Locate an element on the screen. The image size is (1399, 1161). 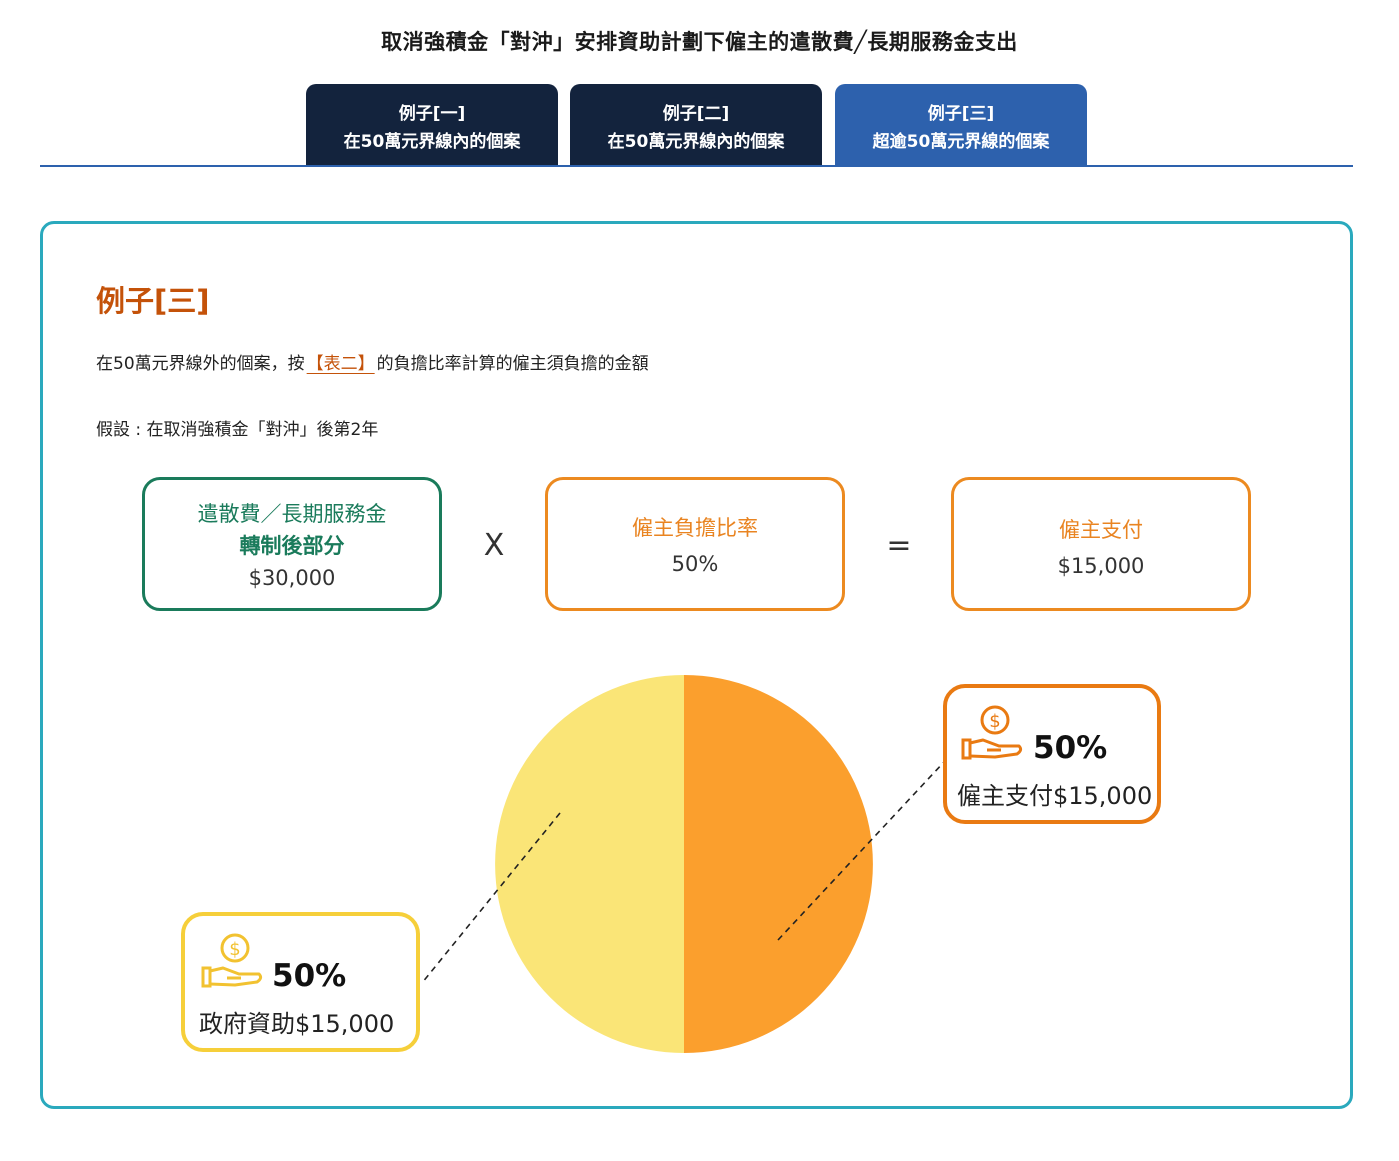
callout-government: $ 50% 政府資助$15,000 is located at coordinates (300, 982).